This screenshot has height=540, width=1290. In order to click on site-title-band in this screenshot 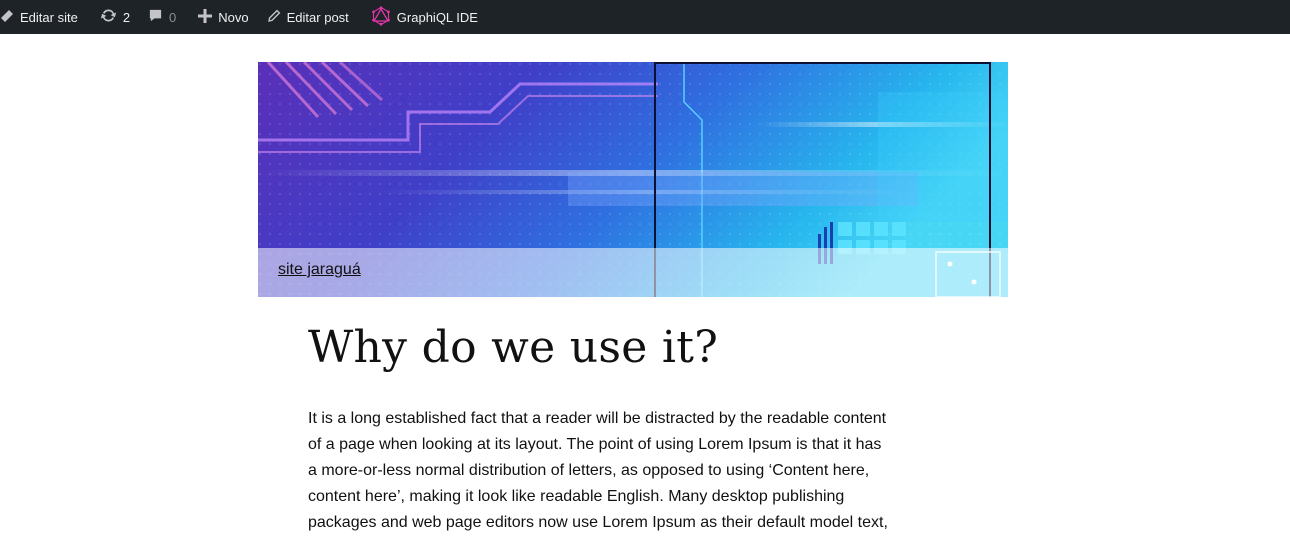, I will do `click(633, 272)`.